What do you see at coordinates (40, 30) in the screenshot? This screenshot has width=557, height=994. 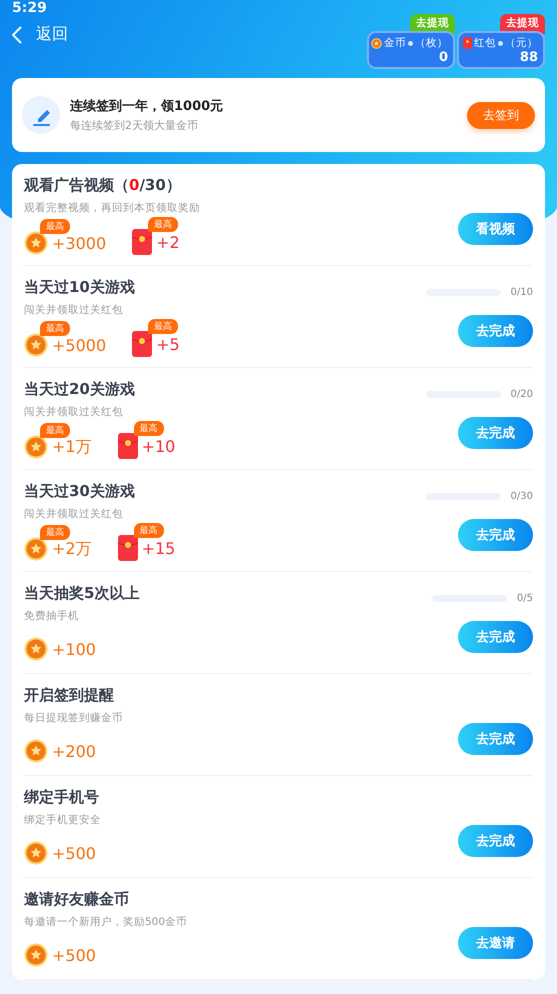 I see `back-button: 返回` at bounding box center [40, 30].